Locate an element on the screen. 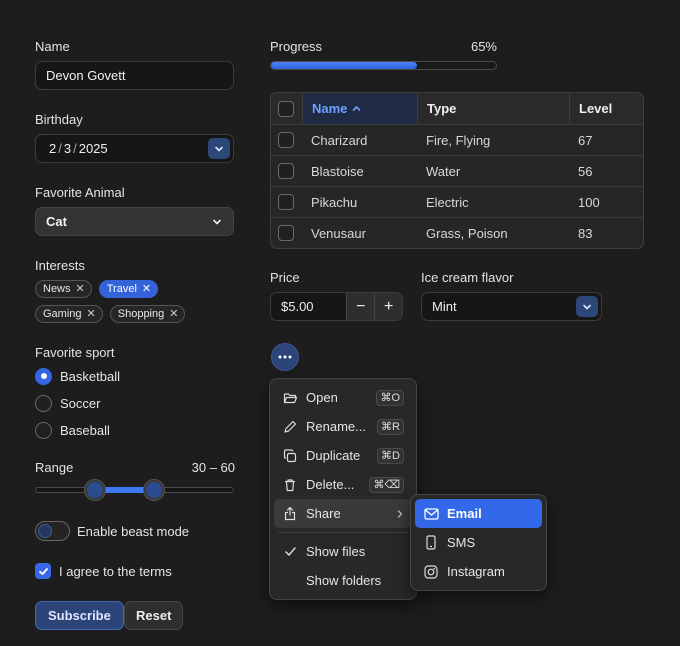 The width and height of the screenshot is (680, 646). price-label: Price is located at coordinates (285, 277).